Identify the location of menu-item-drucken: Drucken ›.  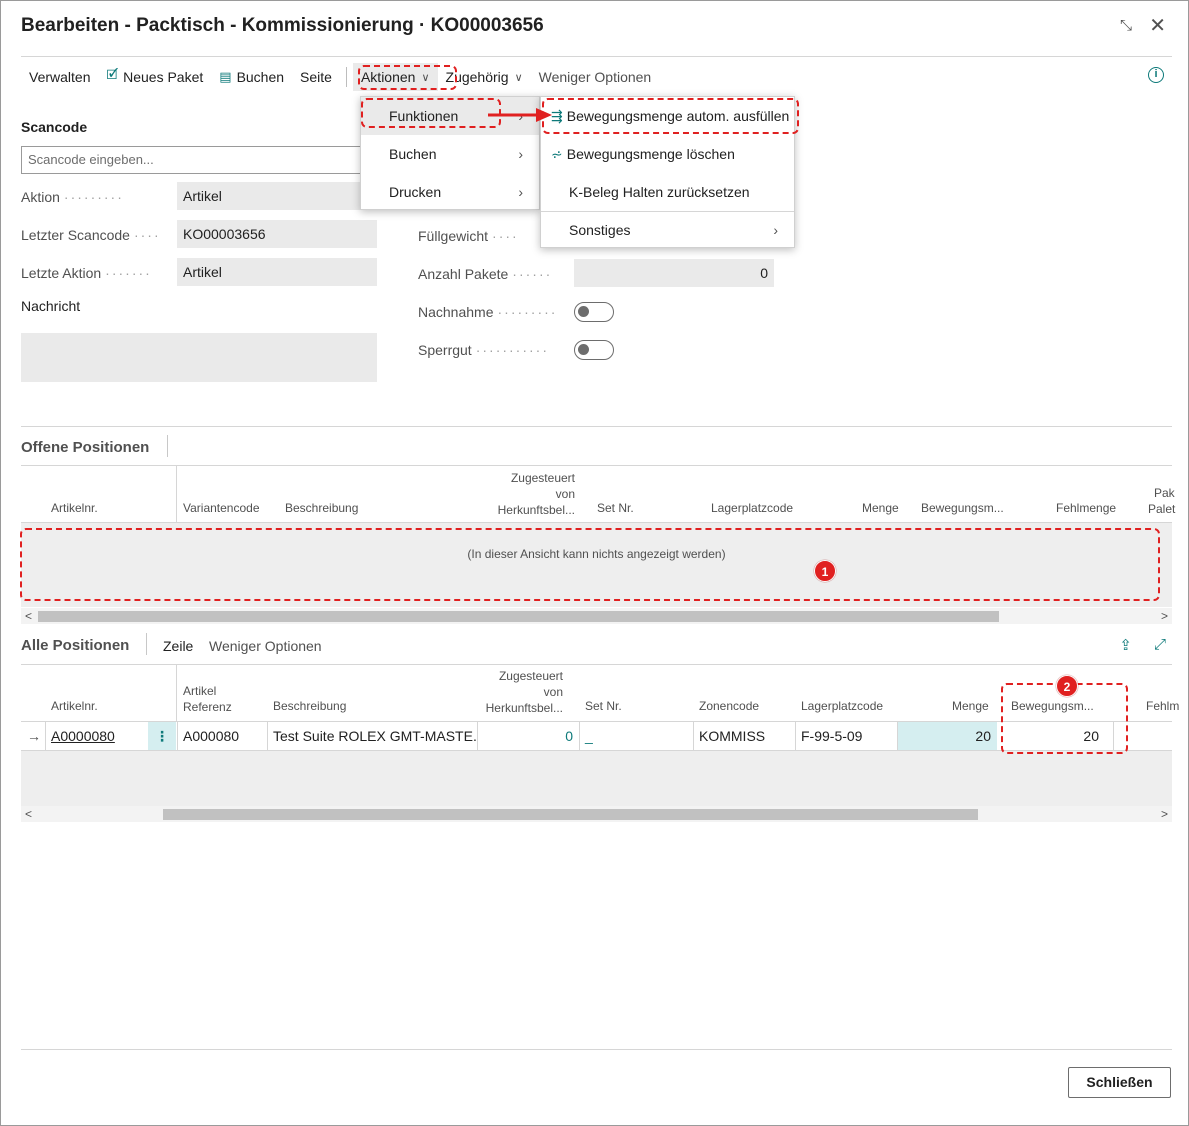
(450, 192).